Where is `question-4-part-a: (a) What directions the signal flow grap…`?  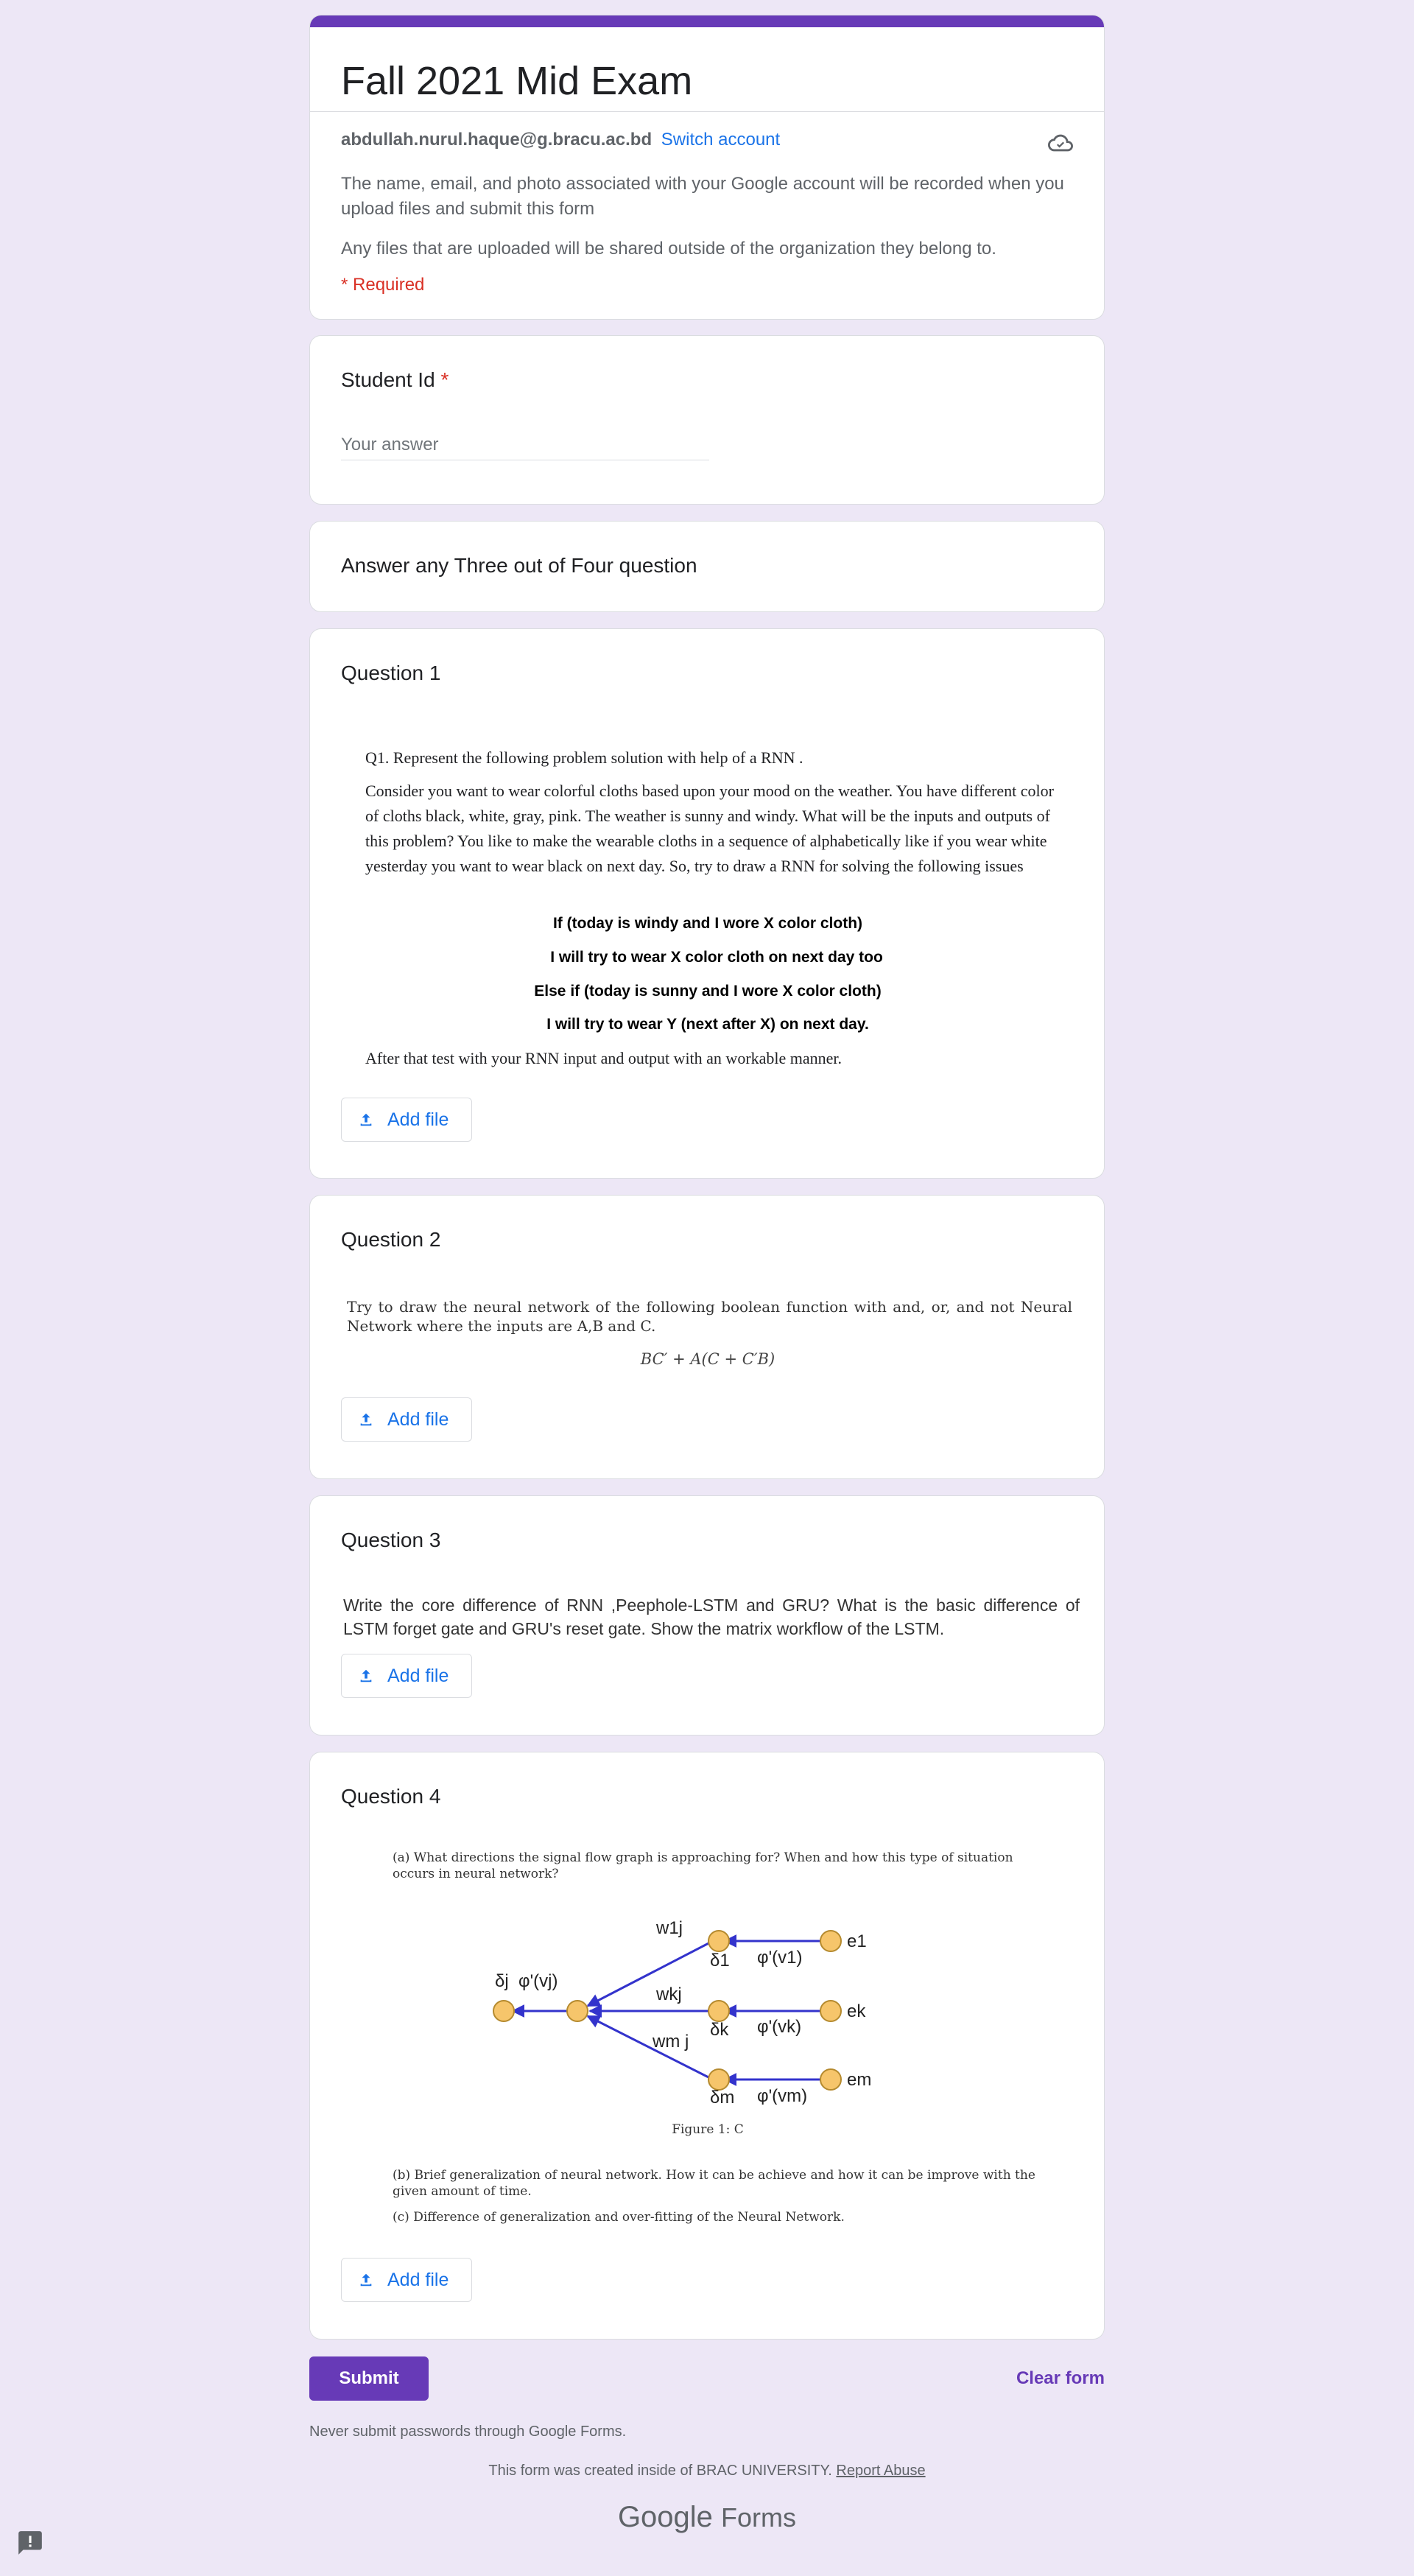 question-4-part-a: (a) What directions the signal flow grap… is located at coordinates (703, 1865).